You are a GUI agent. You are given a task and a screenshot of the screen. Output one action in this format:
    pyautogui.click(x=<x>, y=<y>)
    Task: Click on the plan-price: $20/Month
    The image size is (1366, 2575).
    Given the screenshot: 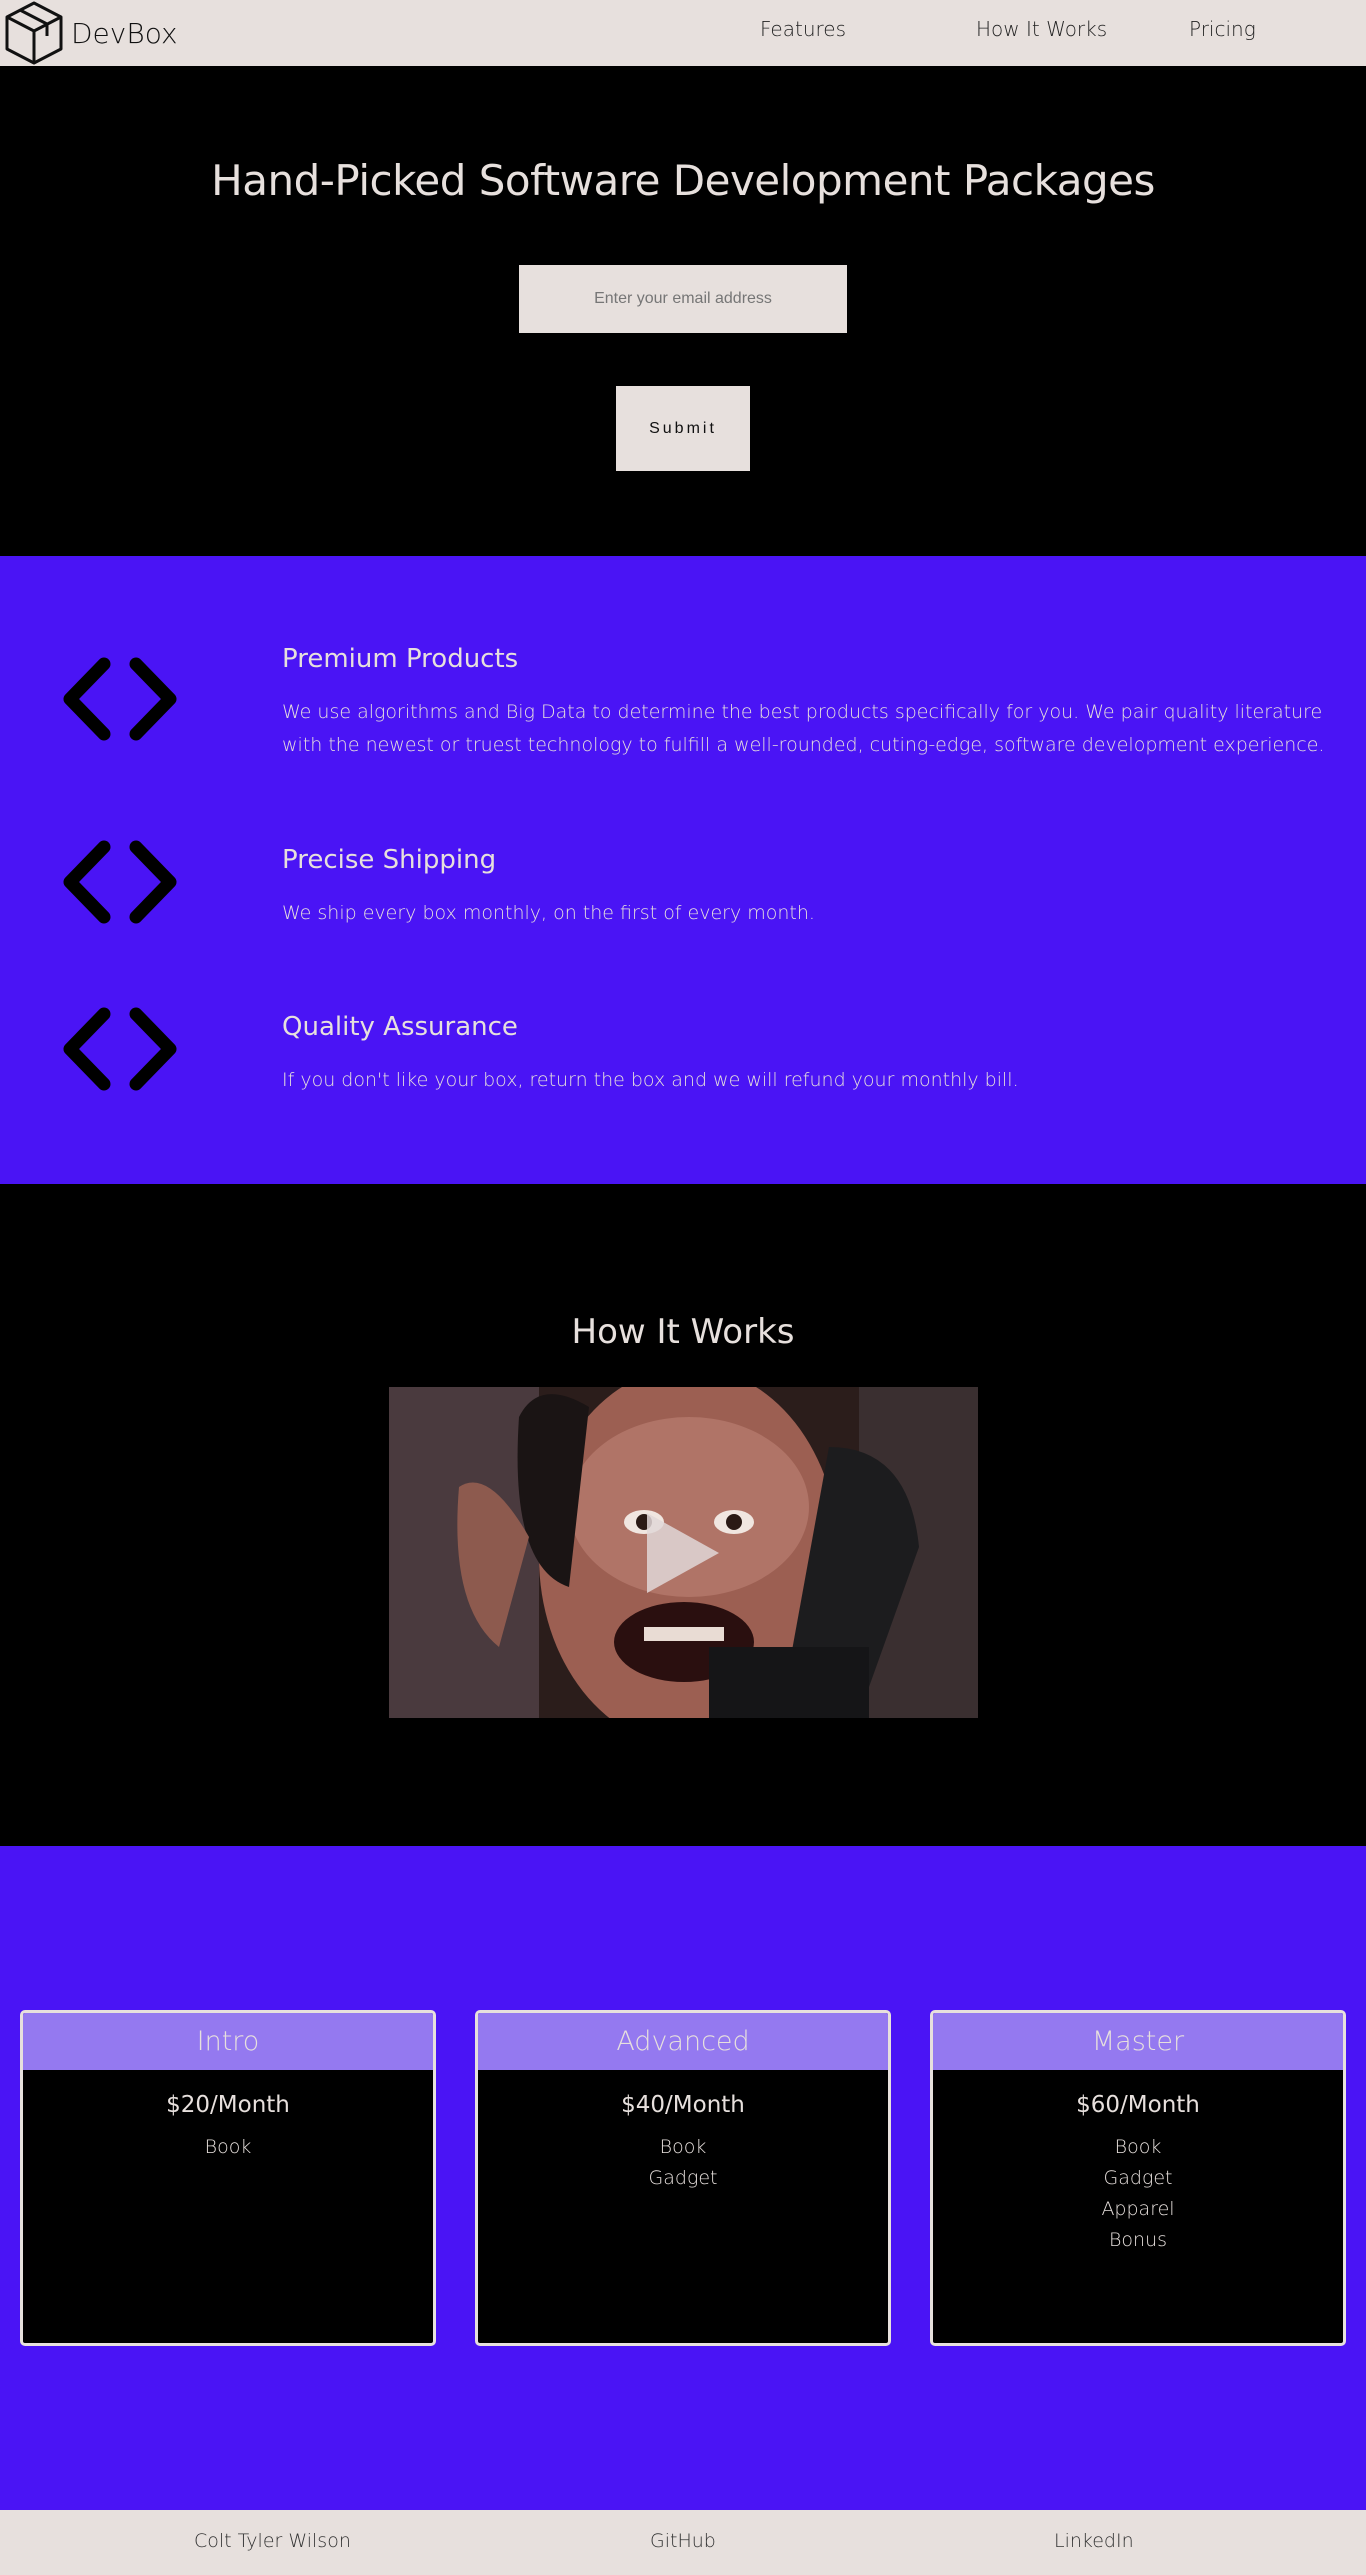 What is the action you would take?
    pyautogui.click(x=228, y=2105)
    